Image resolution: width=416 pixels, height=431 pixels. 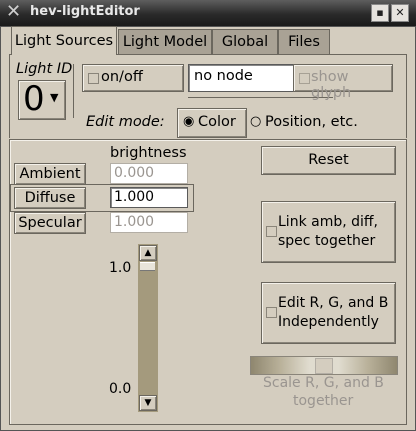 I want to click on specular-value: 1.000, so click(x=134, y=222).